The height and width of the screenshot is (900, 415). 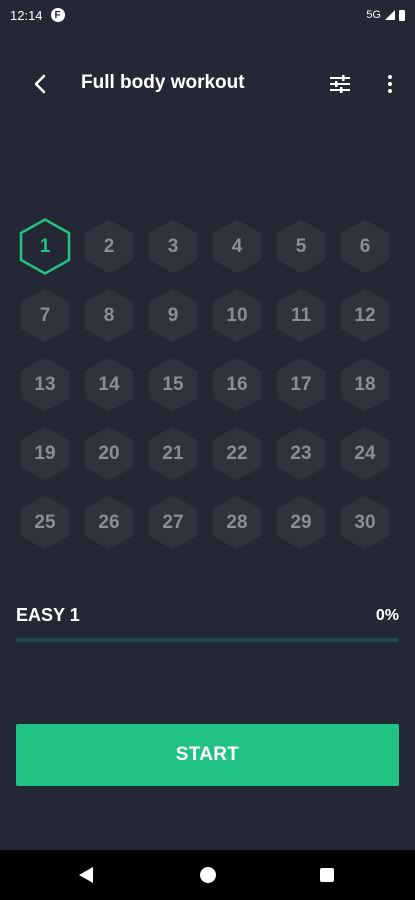 I want to click on day-number: 24, so click(x=365, y=453).